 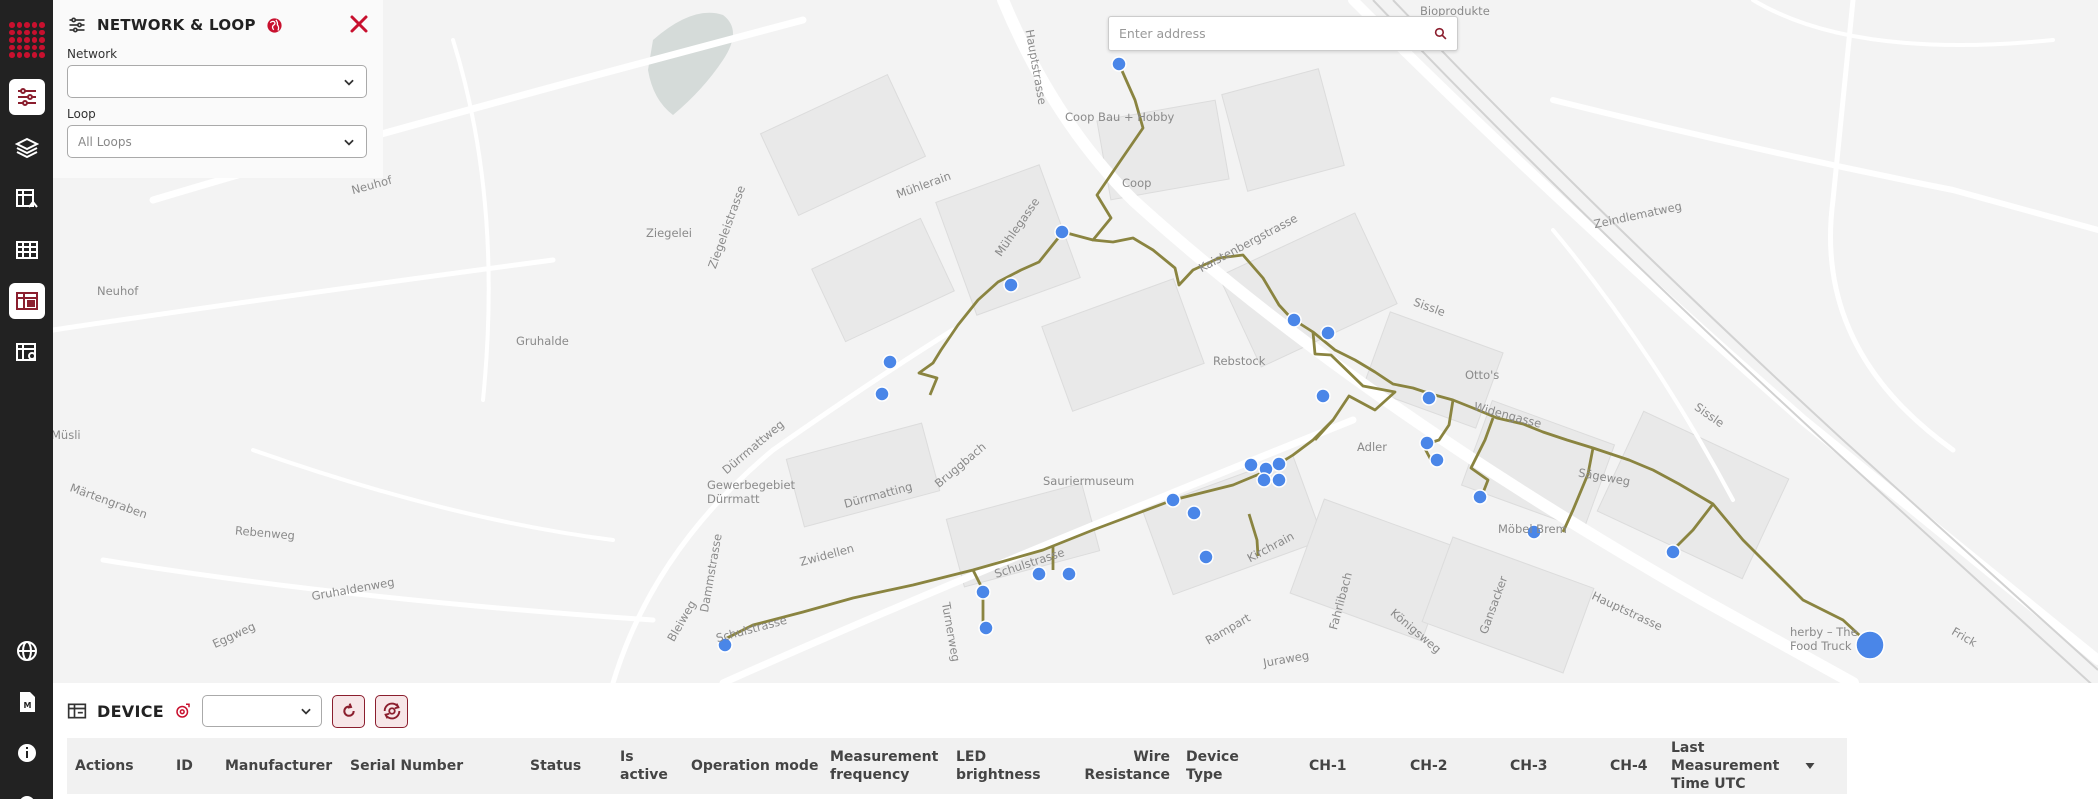 I want to click on column-header: Status, so click(x=555, y=766).